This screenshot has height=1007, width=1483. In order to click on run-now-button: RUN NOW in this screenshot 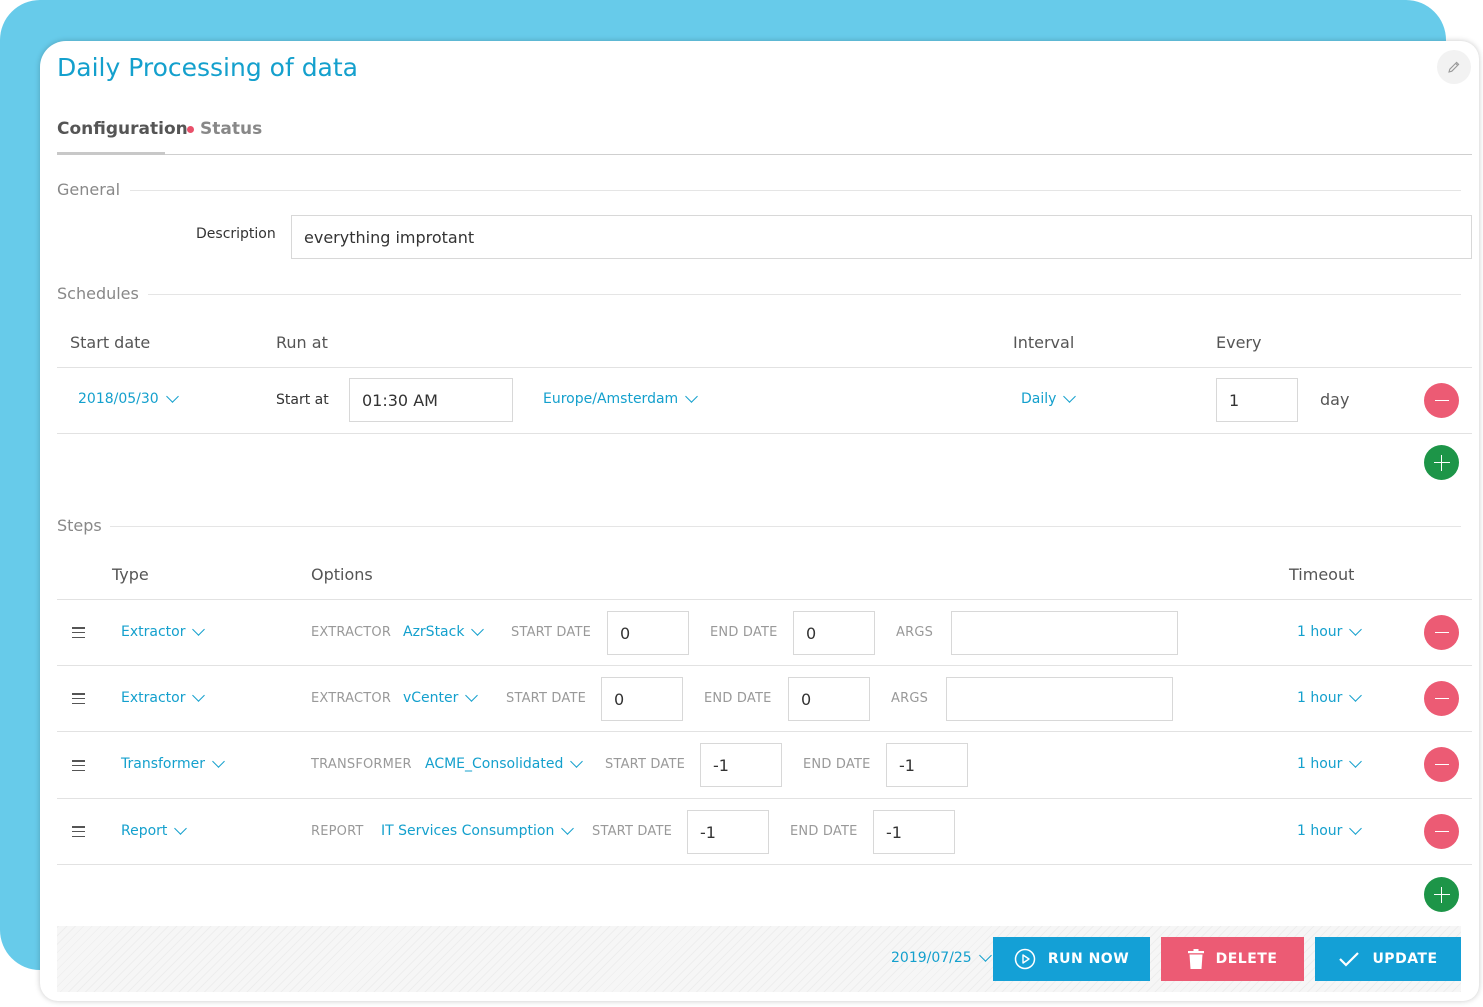, I will do `click(1071, 959)`.